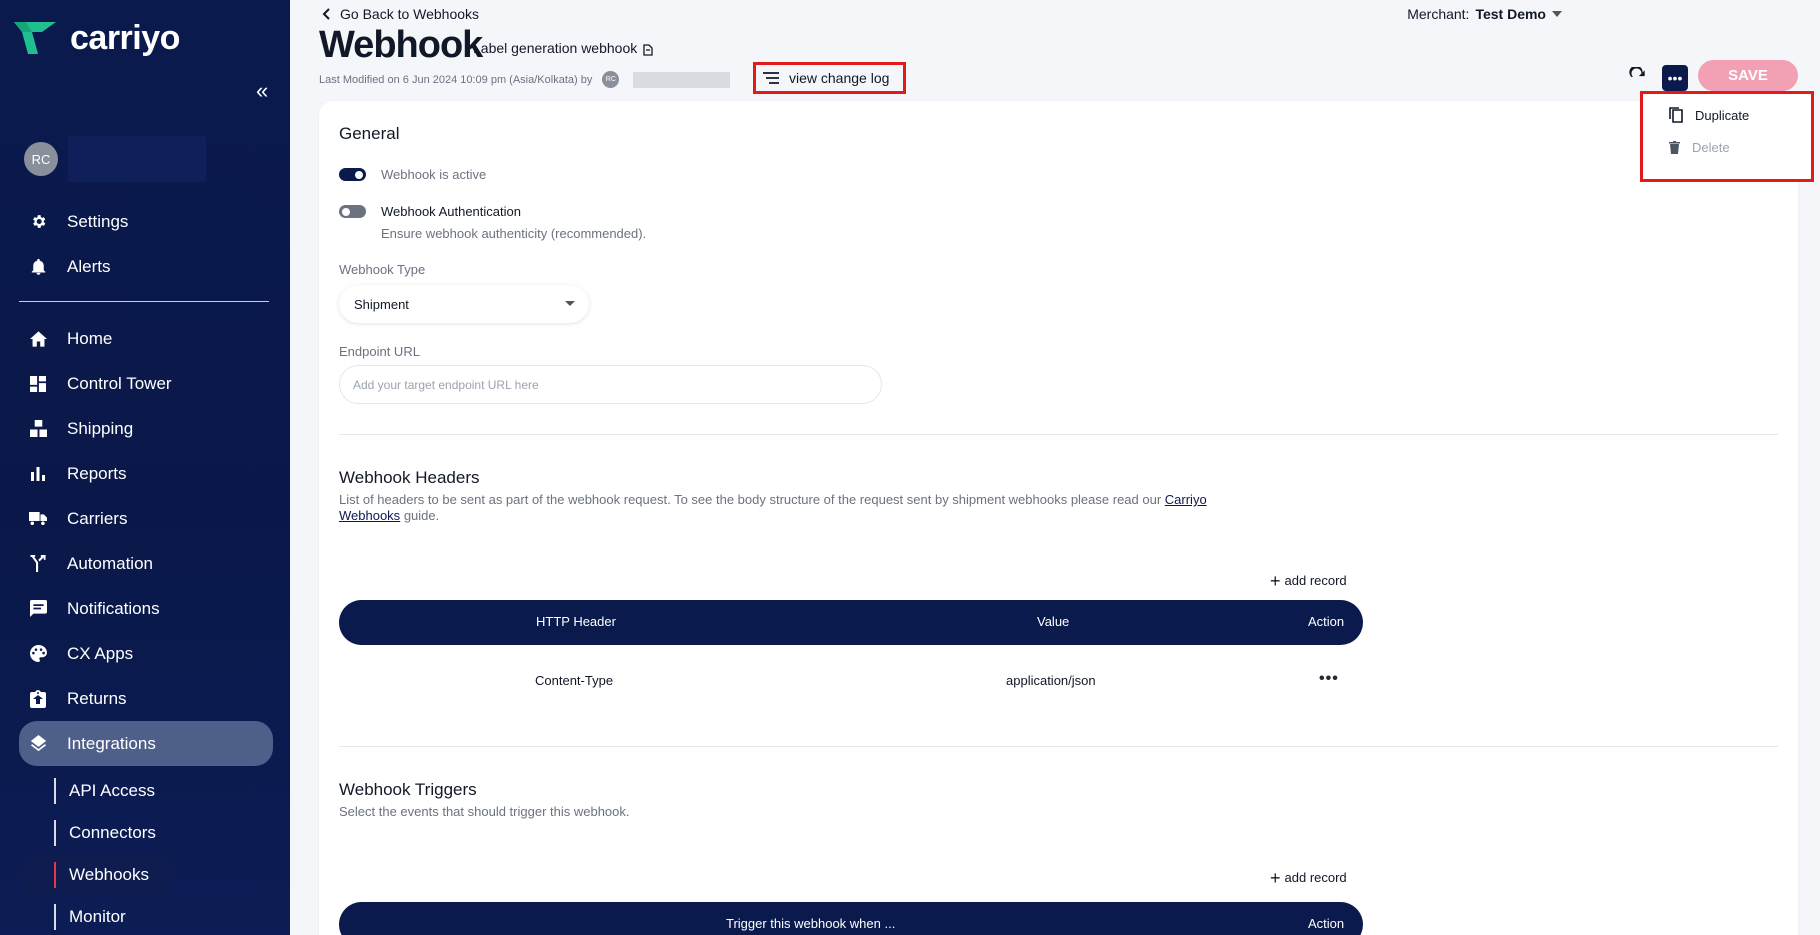 Image resolution: width=1820 pixels, height=935 pixels. I want to click on back-to-webhooks-link: Go Back to Webhooks, so click(400, 14).